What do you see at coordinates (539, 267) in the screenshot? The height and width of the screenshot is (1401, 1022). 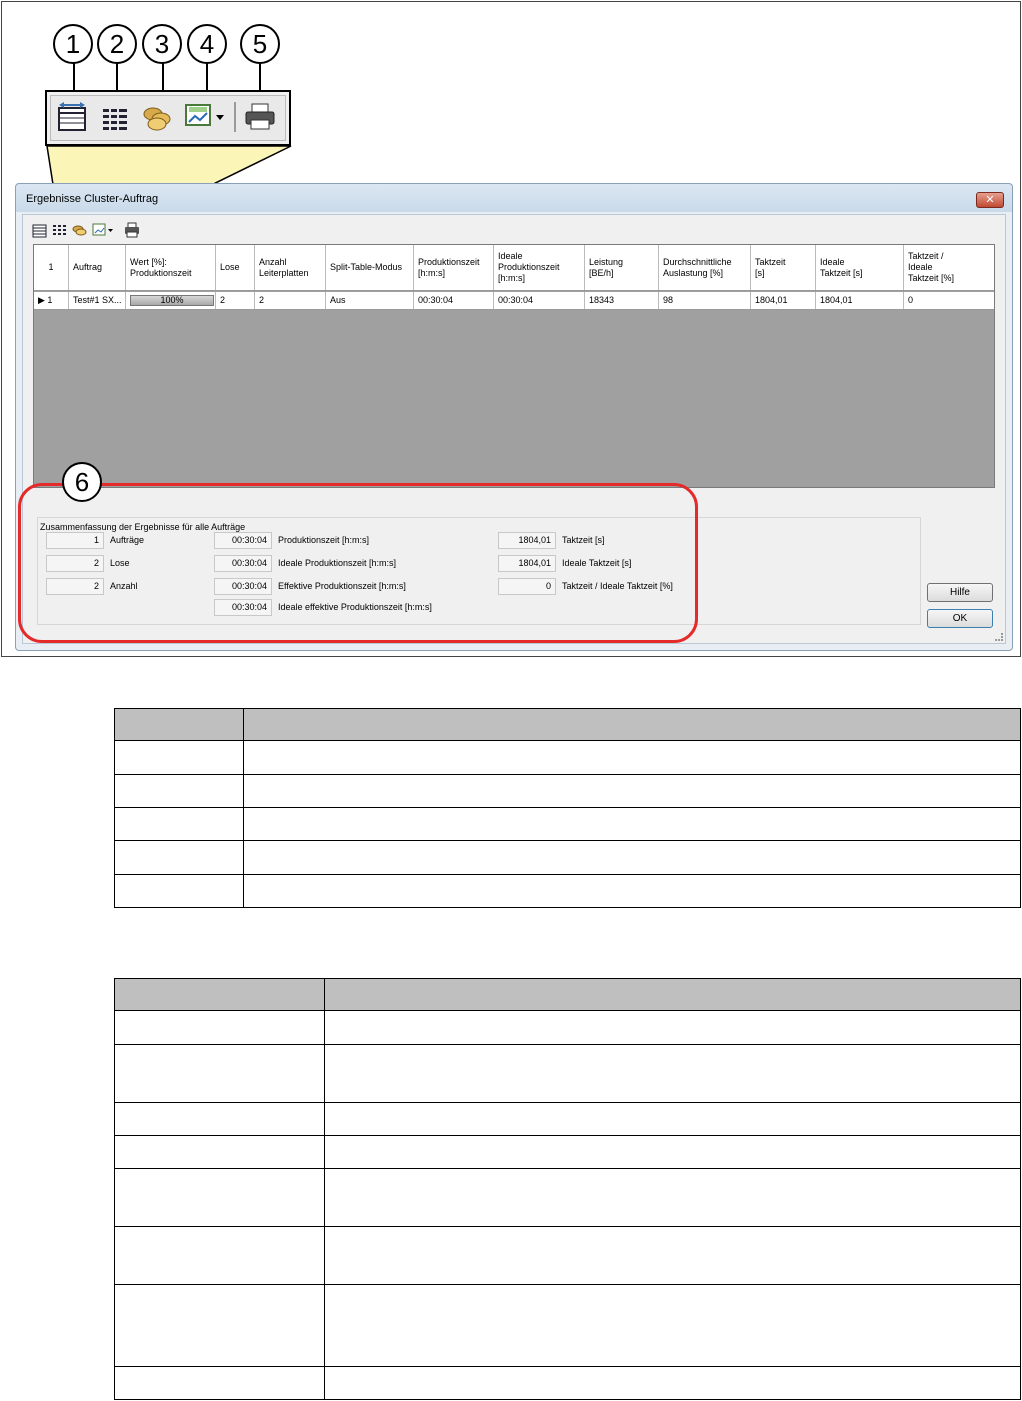 I see `column-header: Ideale Produktionszeit [h:m:s]` at bounding box center [539, 267].